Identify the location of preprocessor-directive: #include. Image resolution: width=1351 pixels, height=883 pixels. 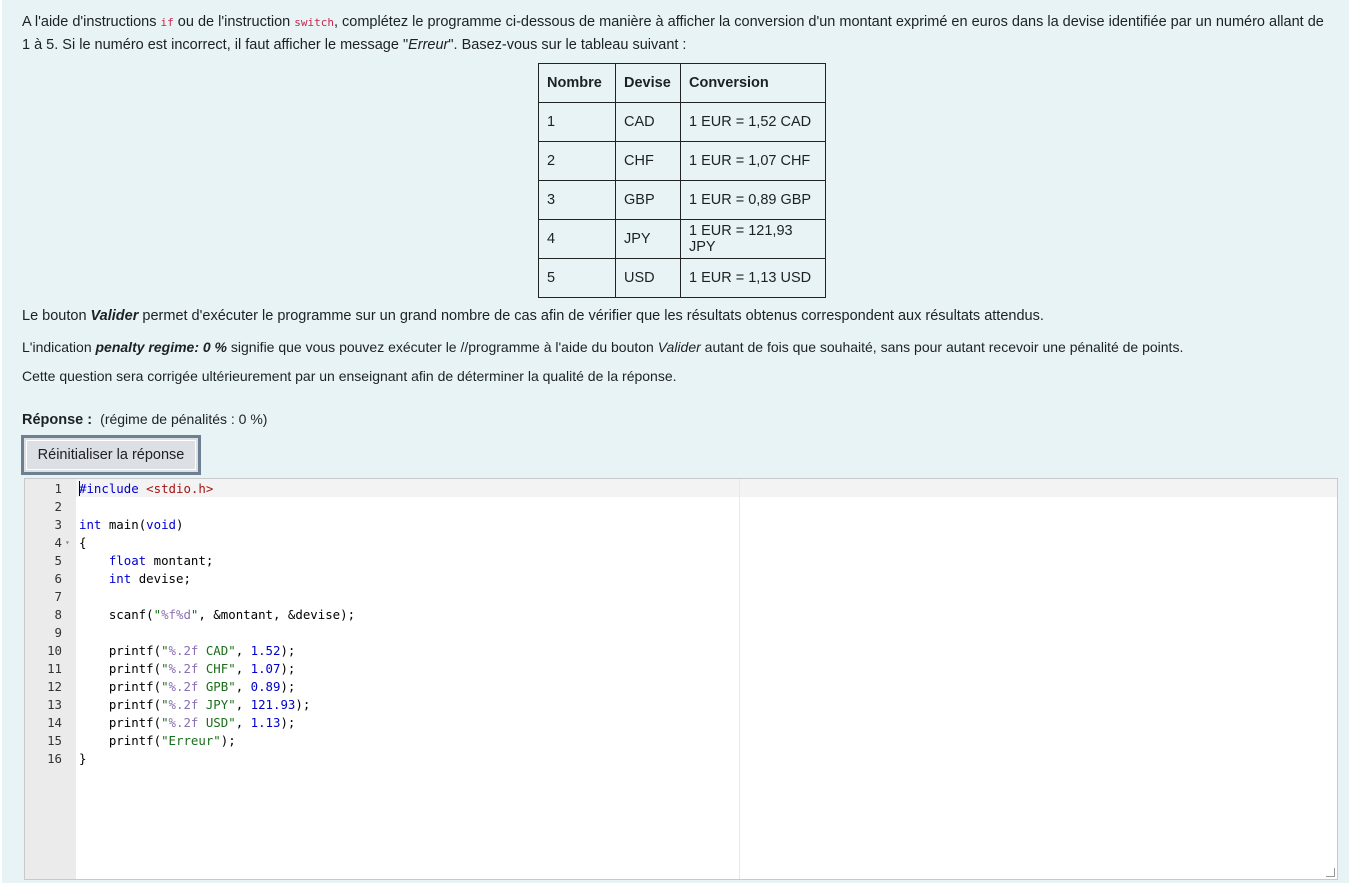
(109, 488).